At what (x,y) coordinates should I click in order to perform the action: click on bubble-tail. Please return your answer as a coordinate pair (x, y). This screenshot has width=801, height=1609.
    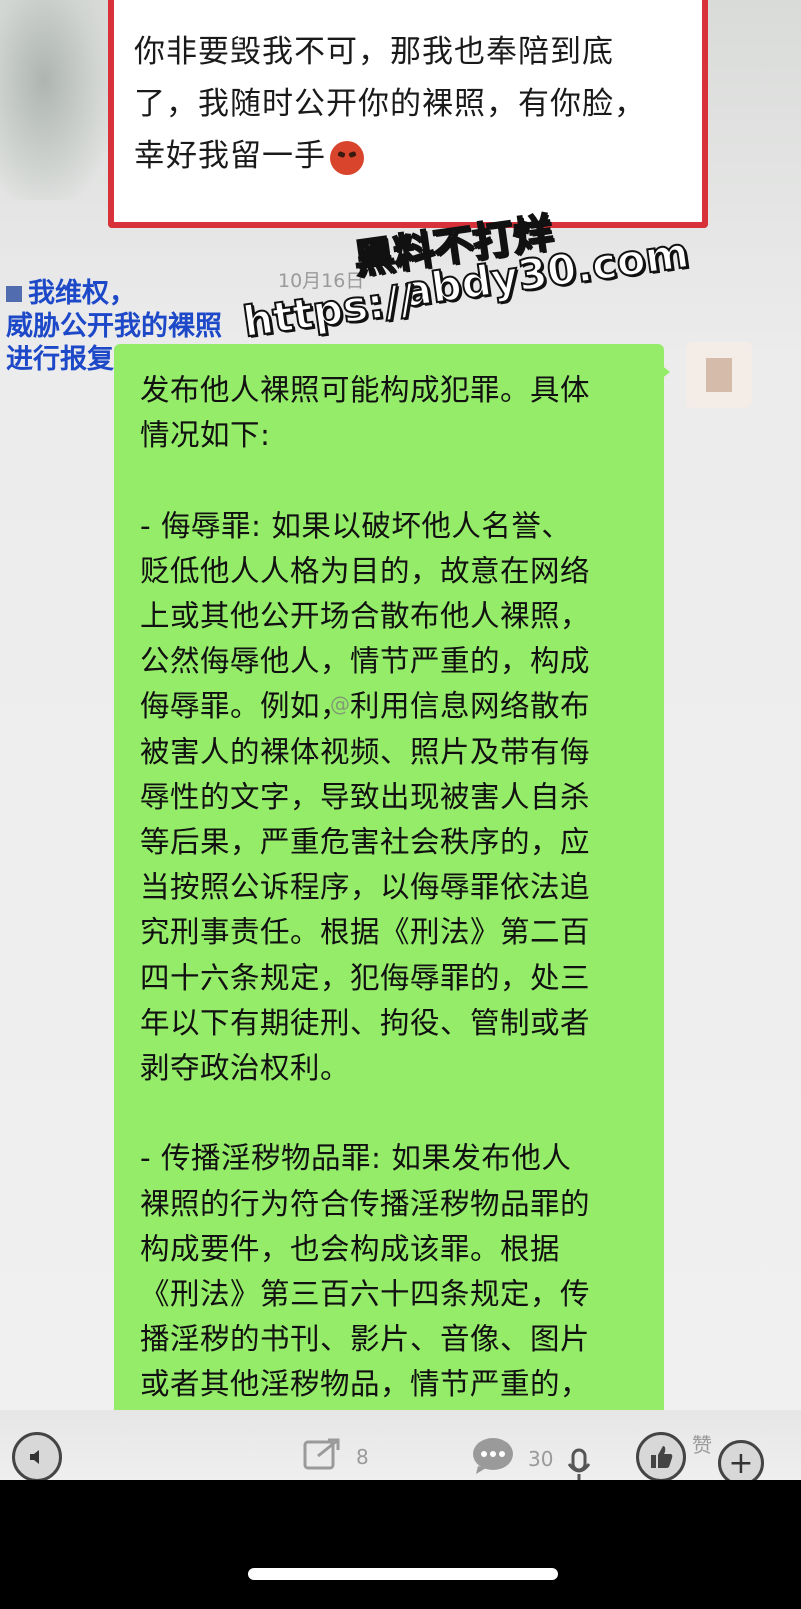
    Looking at the image, I should click on (665, 372).